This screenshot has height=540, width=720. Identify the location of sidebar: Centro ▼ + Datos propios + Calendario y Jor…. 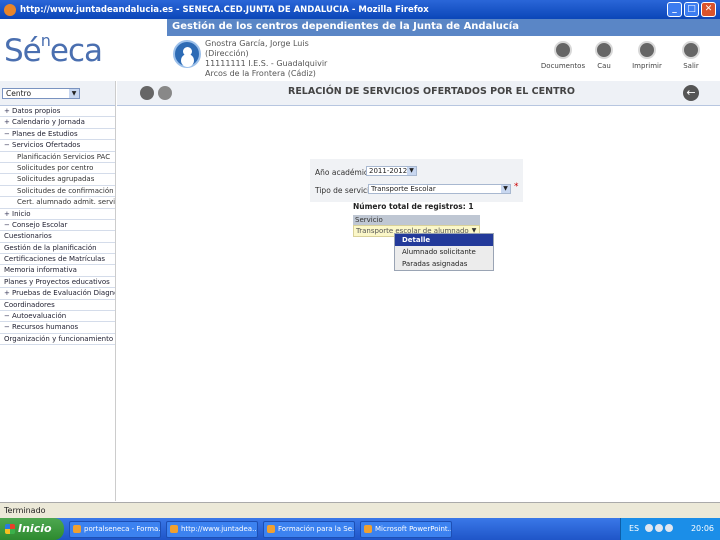
(58, 291).